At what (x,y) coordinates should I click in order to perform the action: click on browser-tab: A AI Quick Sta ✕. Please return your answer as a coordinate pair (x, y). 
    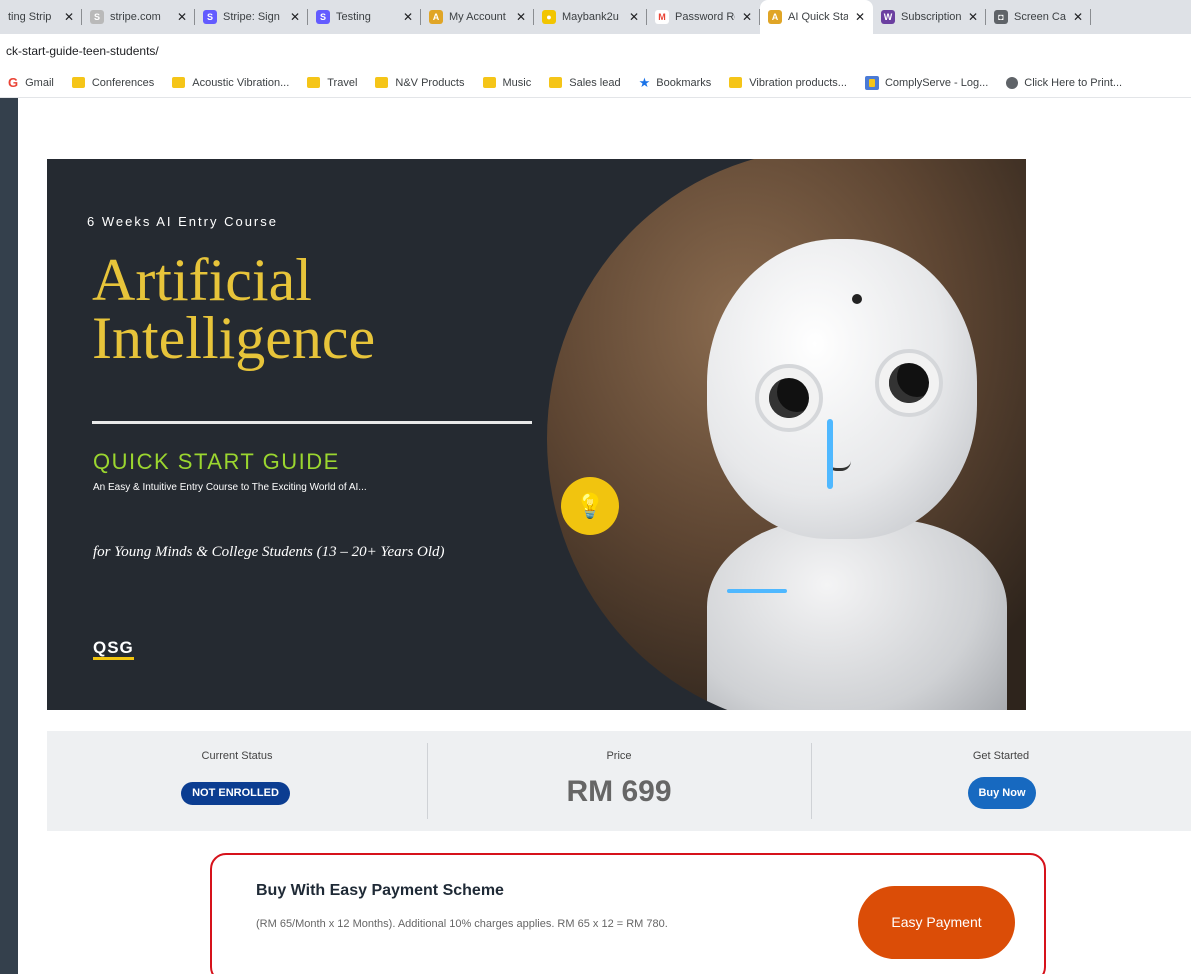
    Looking at the image, I should click on (816, 17).